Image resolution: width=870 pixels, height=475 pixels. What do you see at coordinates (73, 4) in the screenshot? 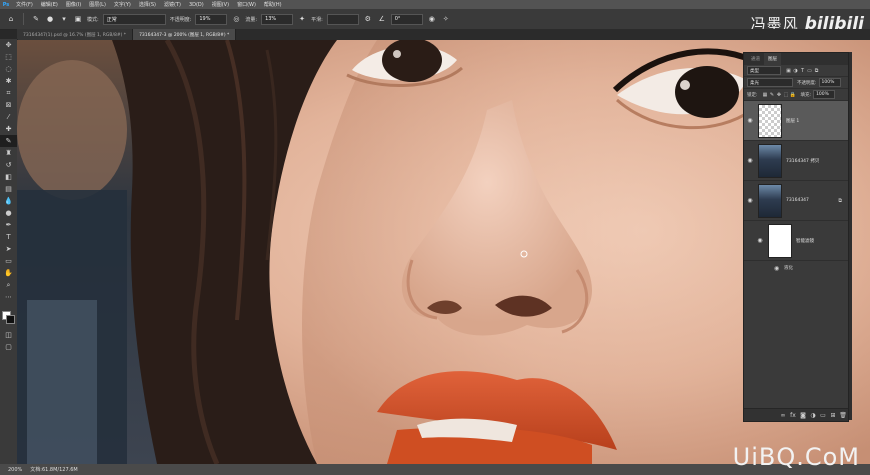
I see `menu-image: 图像(I)` at bounding box center [73, 4].